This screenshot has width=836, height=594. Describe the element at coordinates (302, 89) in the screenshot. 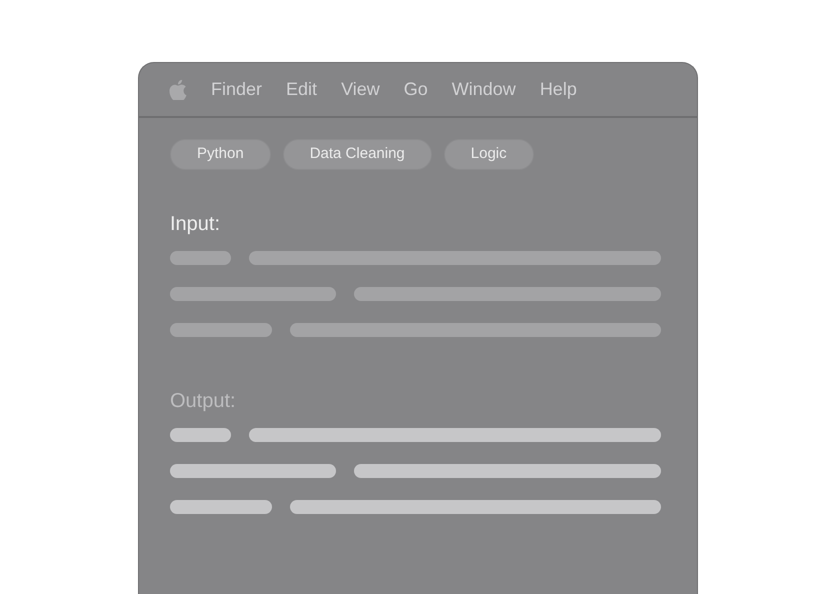

I see `menu-item: Edit` at that location.